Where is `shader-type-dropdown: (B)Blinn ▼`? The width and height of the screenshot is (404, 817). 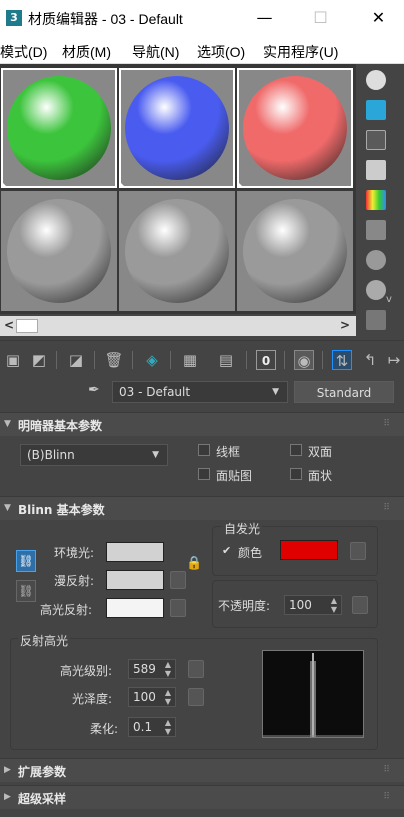 shader-type-dropdown: (B)Blinn ▼ is located at coordinates (94, 455).